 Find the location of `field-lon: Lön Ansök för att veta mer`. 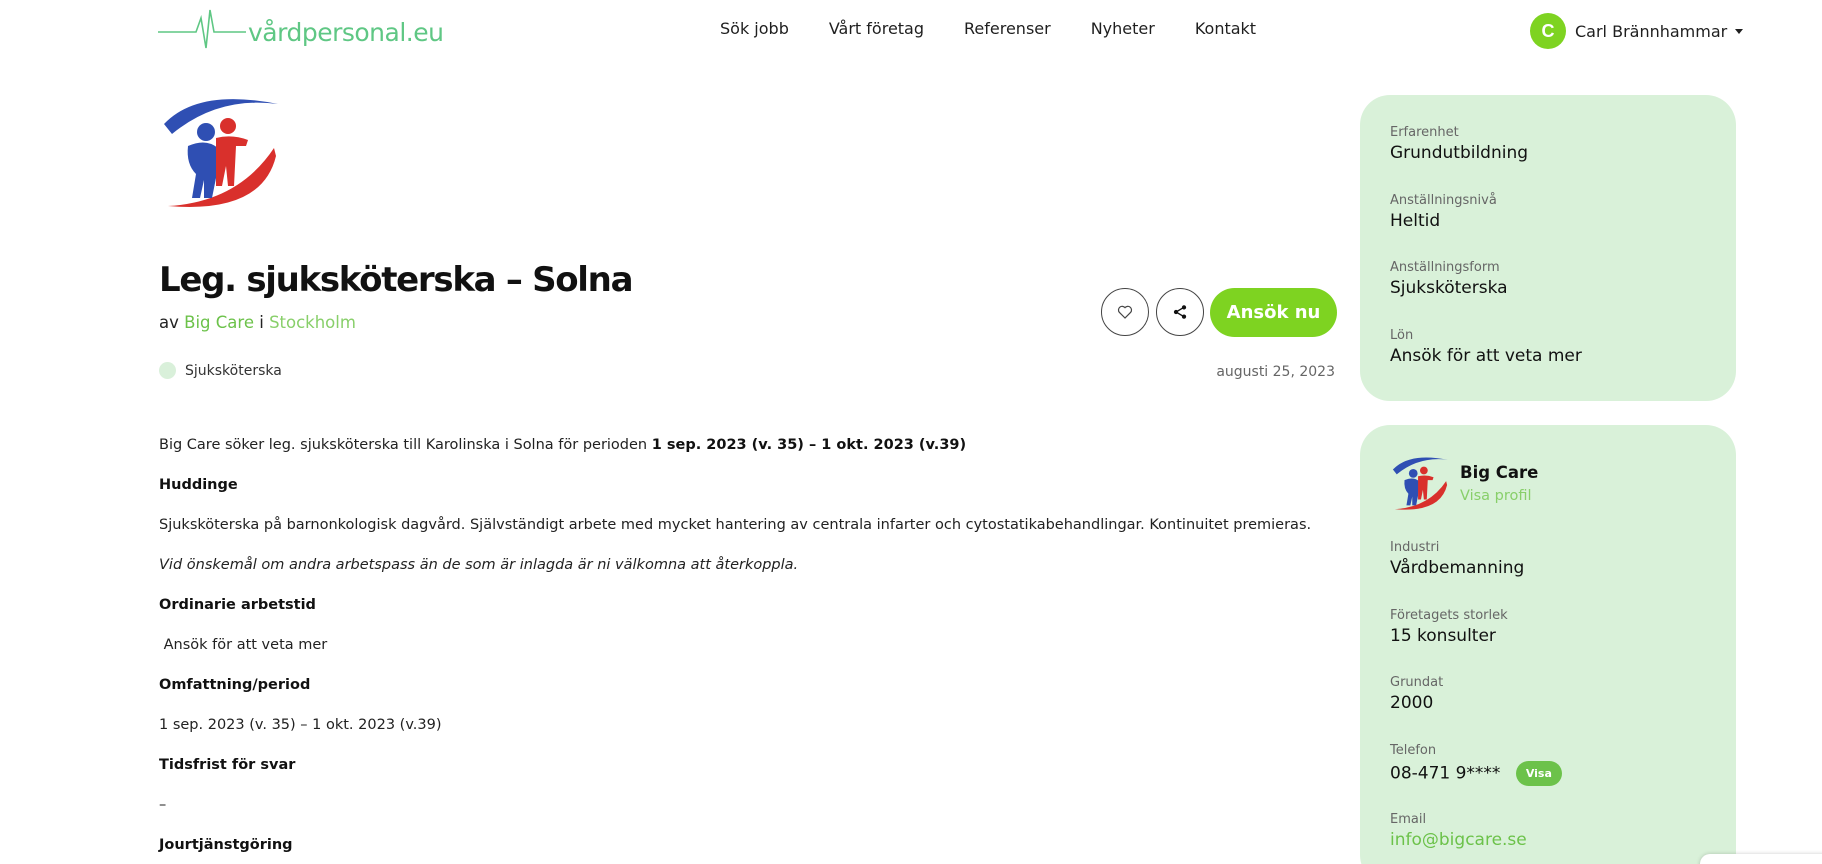

field-lon: Lön Ansök för att veta mer is located at coordinates (1486, 347).